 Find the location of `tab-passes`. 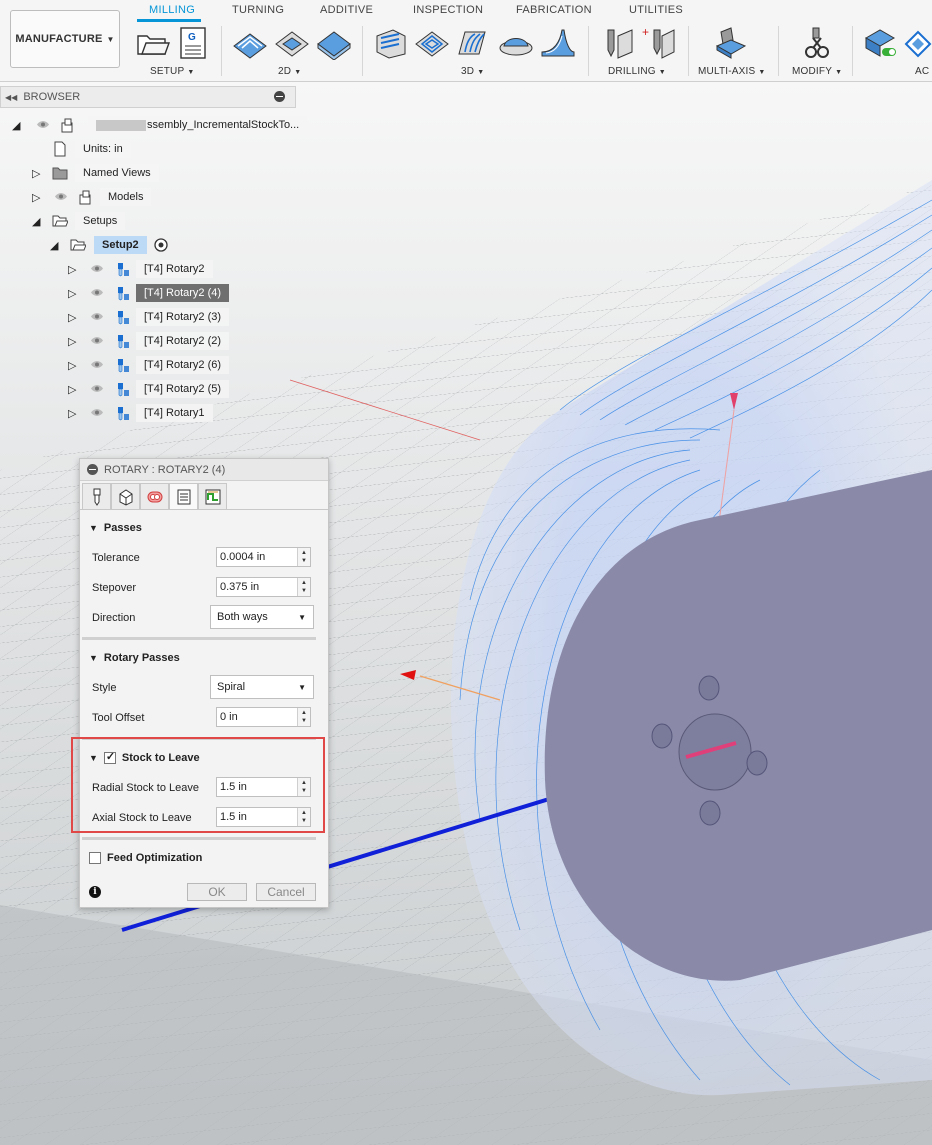

tab-passes is located at coordinates (183, 496).